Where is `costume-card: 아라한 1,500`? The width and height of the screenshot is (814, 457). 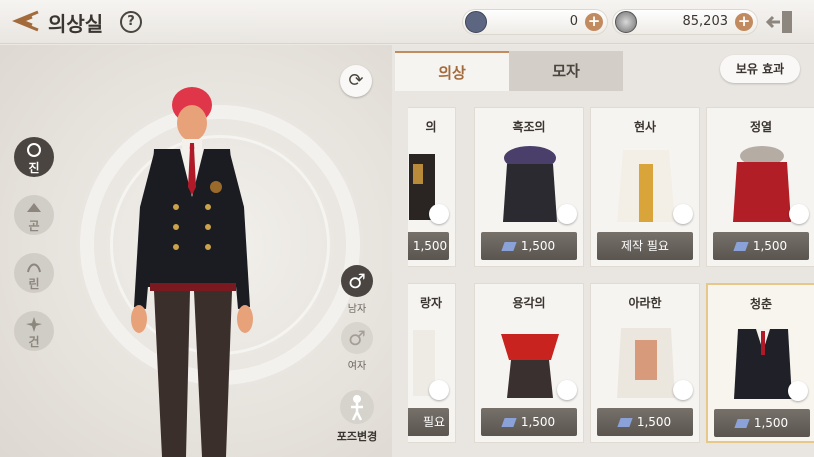
costume-card: 아라한 1,500 is located at coordinates (645, 363).